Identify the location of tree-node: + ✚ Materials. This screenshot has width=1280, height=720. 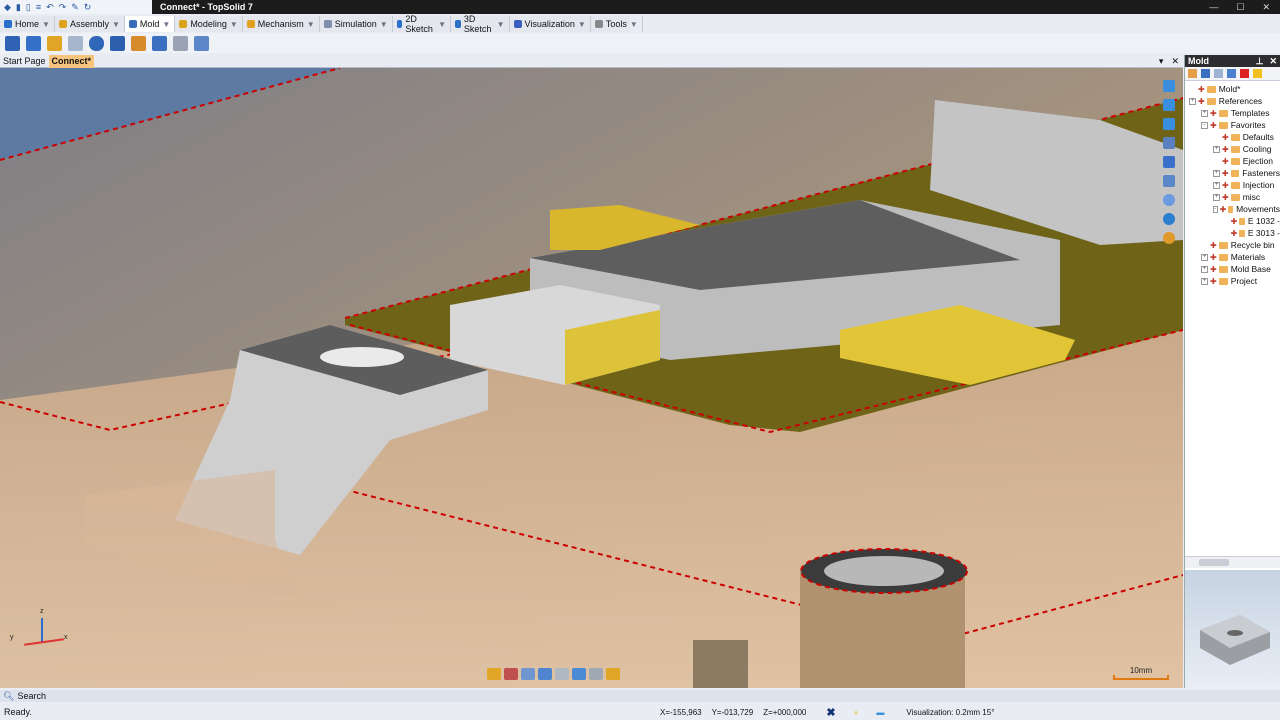
(1232, 257).